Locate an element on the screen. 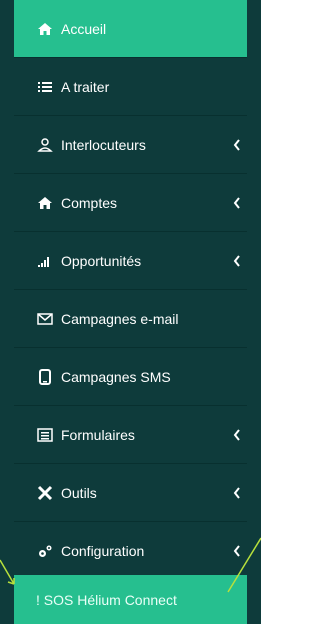 Image resolution: width=320 pixels, height=624 pixels. user-icon is located at coordinates (45, 145).